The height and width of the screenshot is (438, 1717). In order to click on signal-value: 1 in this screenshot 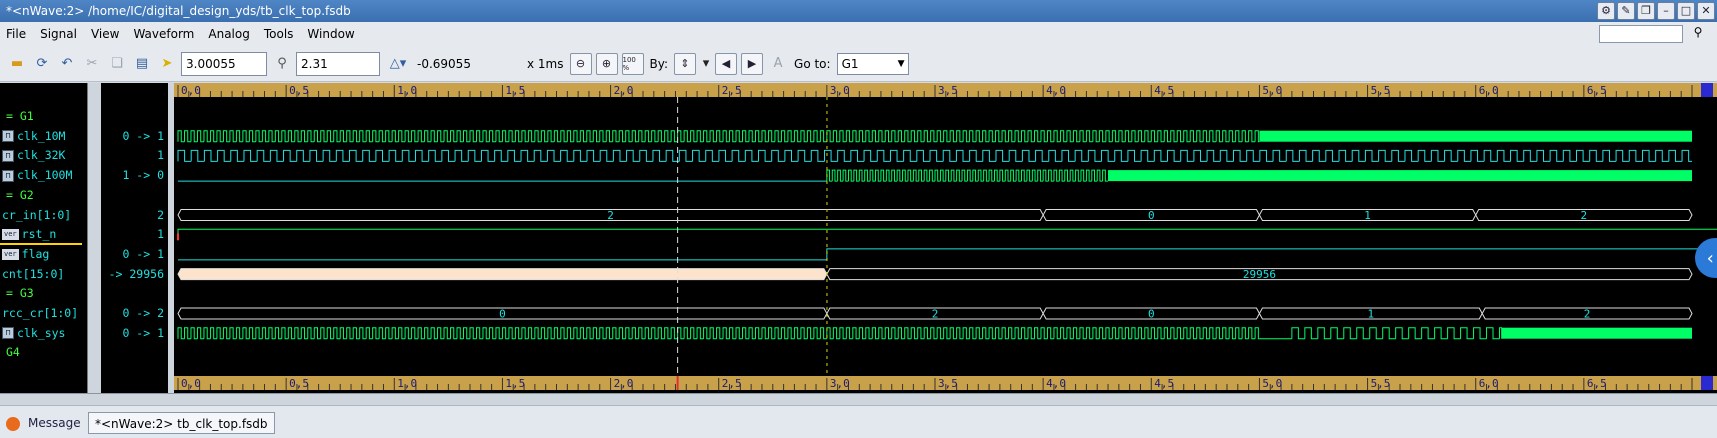, I will do `click(160, 155)`.